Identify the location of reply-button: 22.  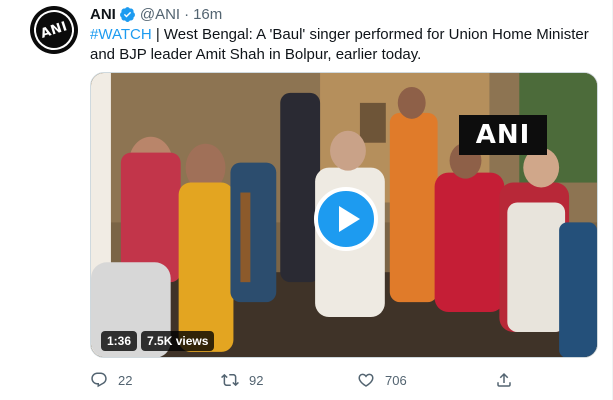
(111, 380).